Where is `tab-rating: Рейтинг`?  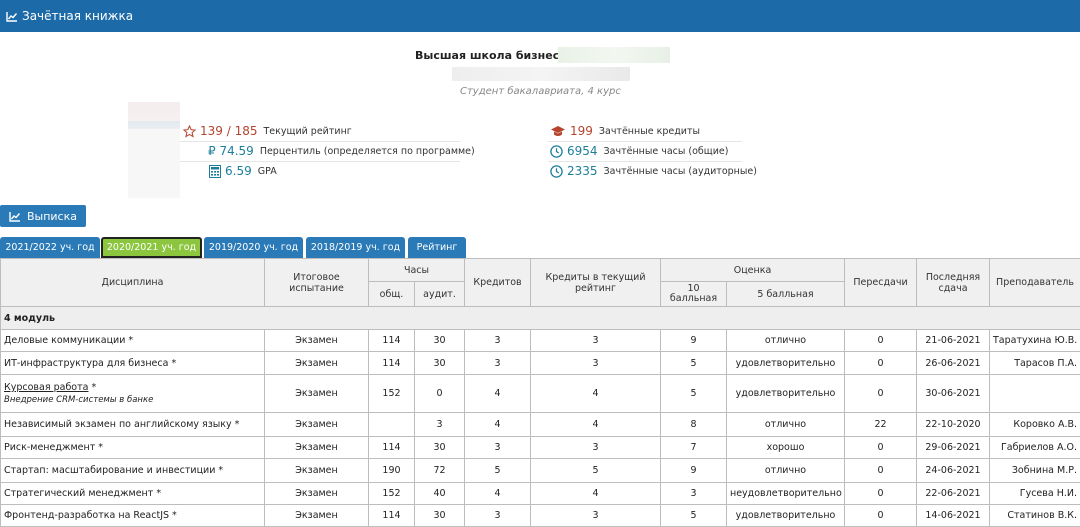
tab-rating: Рейтинг is located at coordinates (437, 247).